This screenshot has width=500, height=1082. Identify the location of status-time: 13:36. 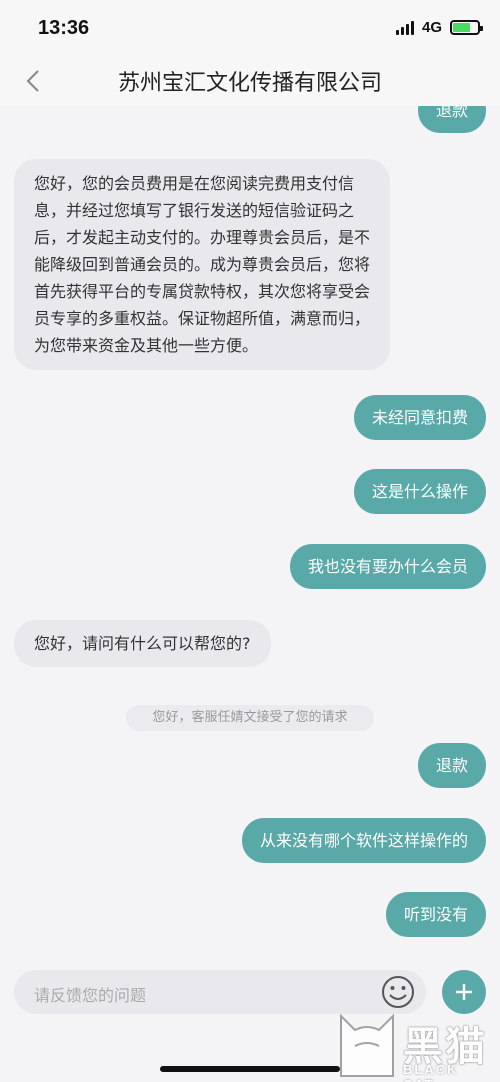
(64, 28).